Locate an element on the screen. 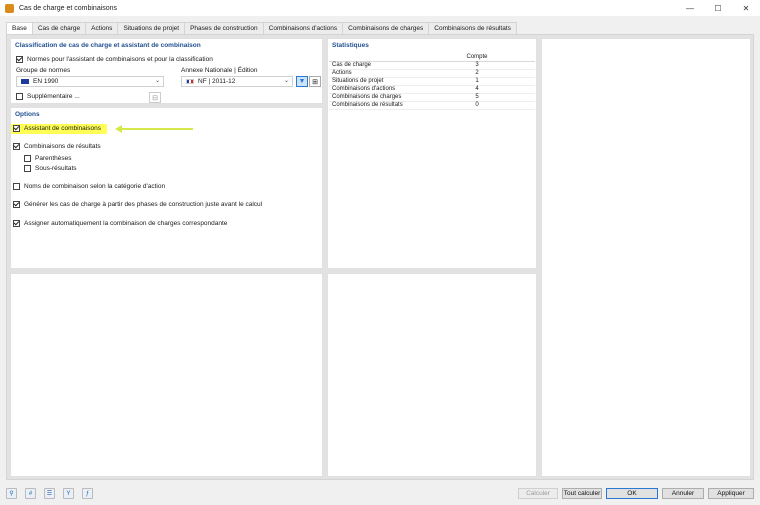  row-label: Combinaisons de résultats is located at coordinates (374, 105).